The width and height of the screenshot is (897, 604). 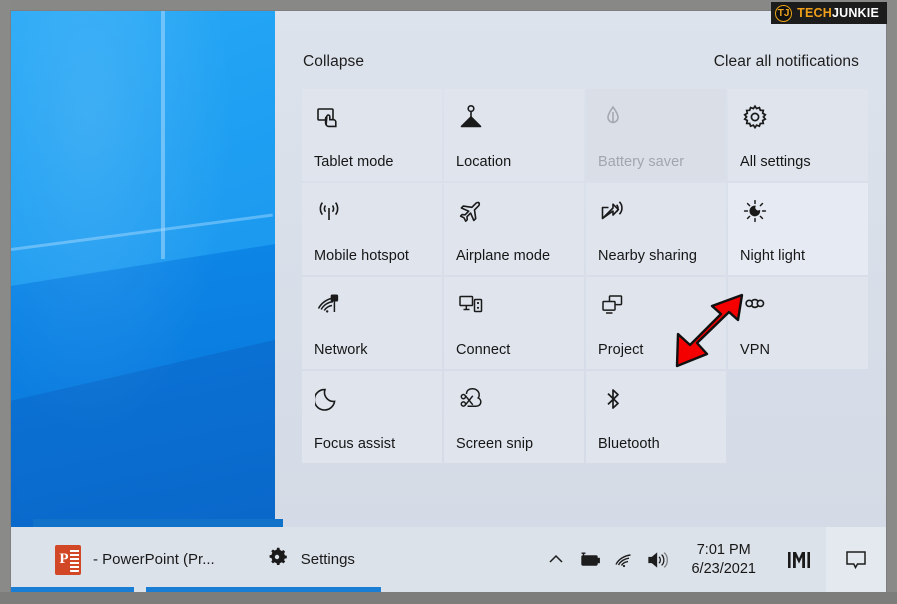 I want to click on volume-icon, so click(x=658, y=559).